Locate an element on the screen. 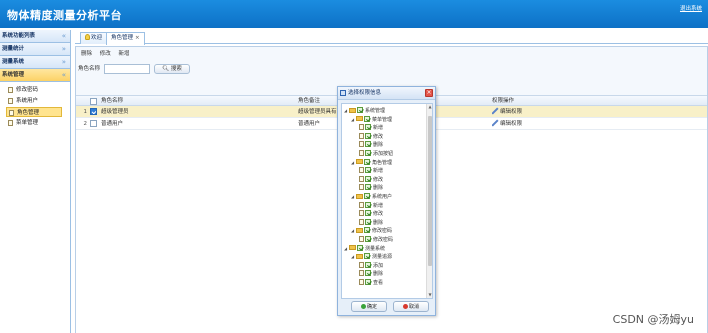  tree-folder-node: ◢ 修改密码 is located at coordinates (371, 231).